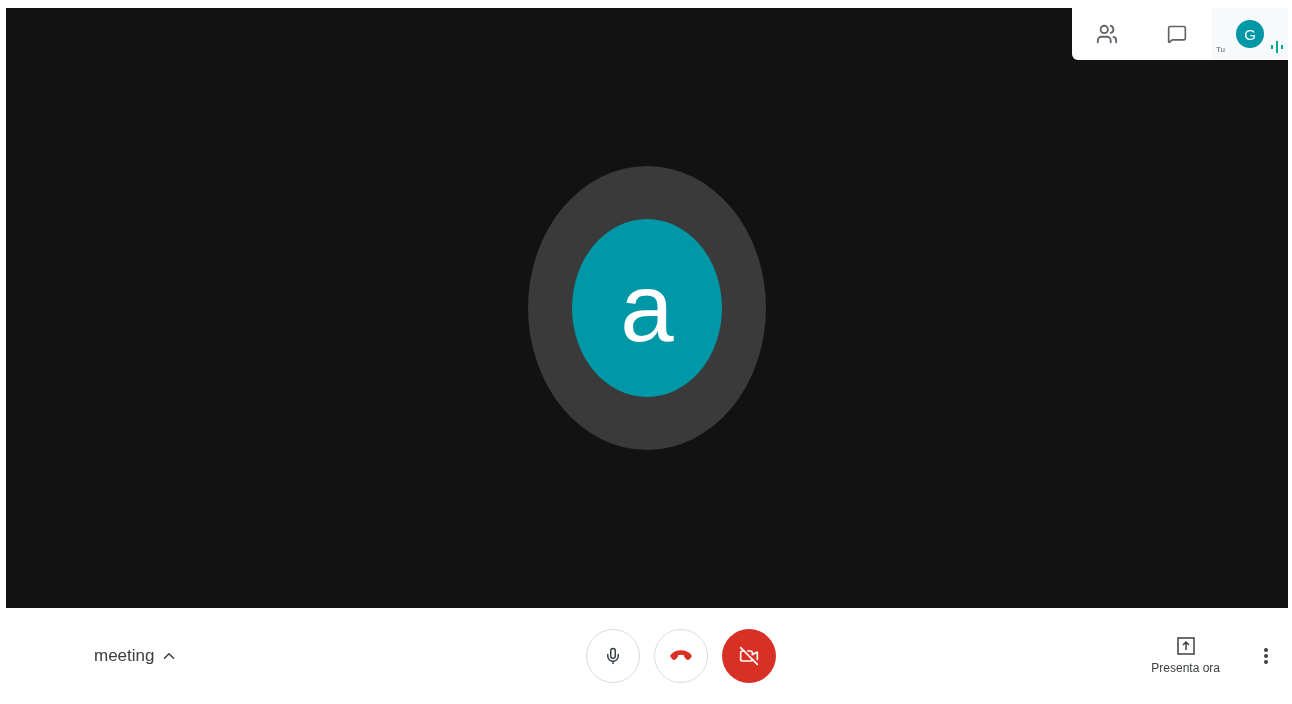 The height and width of the screenshot is (704, 1292). I want to click on meeting-name: meeting, so click(124, 656).